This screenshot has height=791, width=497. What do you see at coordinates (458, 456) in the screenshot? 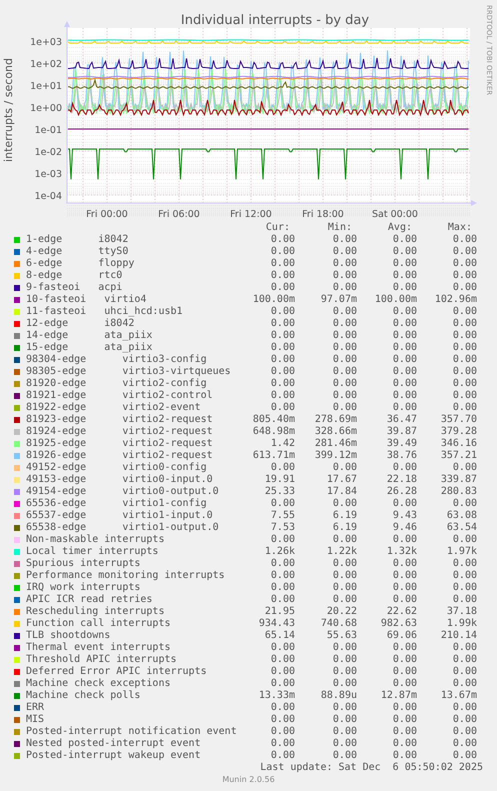
I see `max-value: 357.21` at bounding box center [458, 456].